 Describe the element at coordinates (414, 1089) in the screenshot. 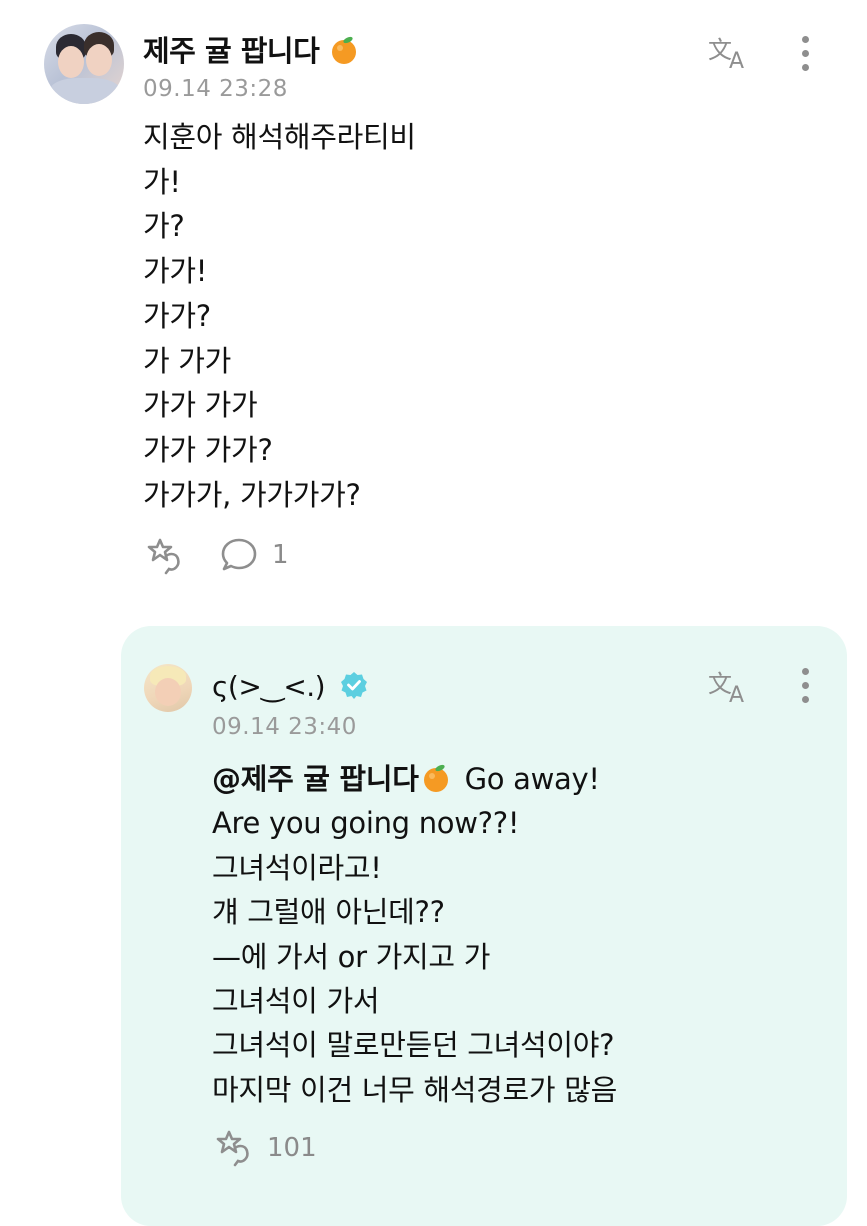

I see `reply-line: 마지막 이건 너무 해석경로가 많음` at that location.